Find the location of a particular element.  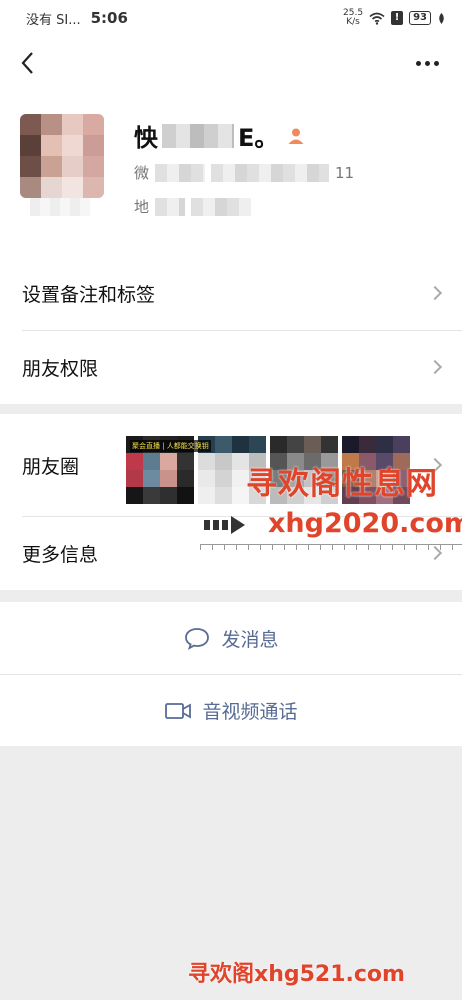

status-right: 25.5 K/s ! 93 is located at coordinates (394, 18).